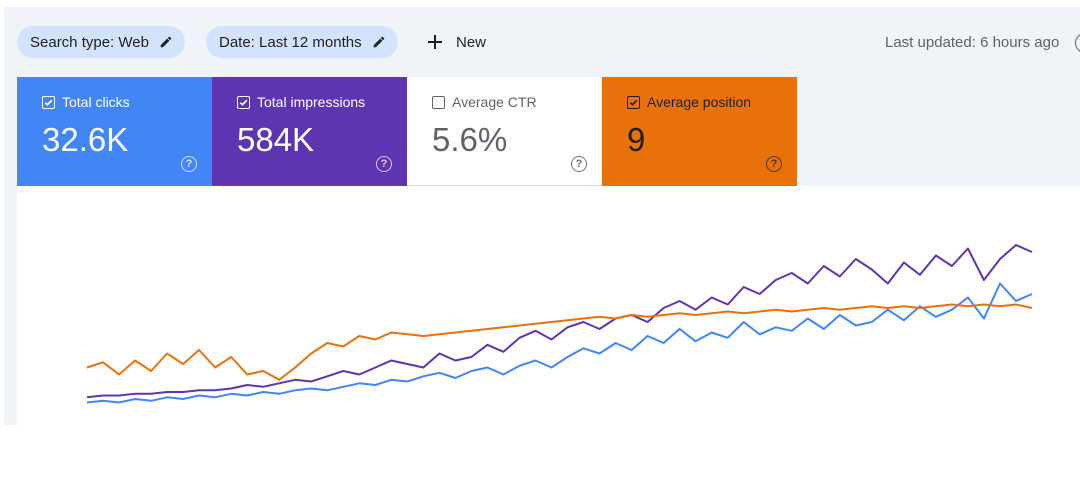 Image resolution: width=1080 pixels, height=495 pixels. Describe the element at coordinates (96, 102) in the screenshot. I see `metric-label: Total clicks` at that location.